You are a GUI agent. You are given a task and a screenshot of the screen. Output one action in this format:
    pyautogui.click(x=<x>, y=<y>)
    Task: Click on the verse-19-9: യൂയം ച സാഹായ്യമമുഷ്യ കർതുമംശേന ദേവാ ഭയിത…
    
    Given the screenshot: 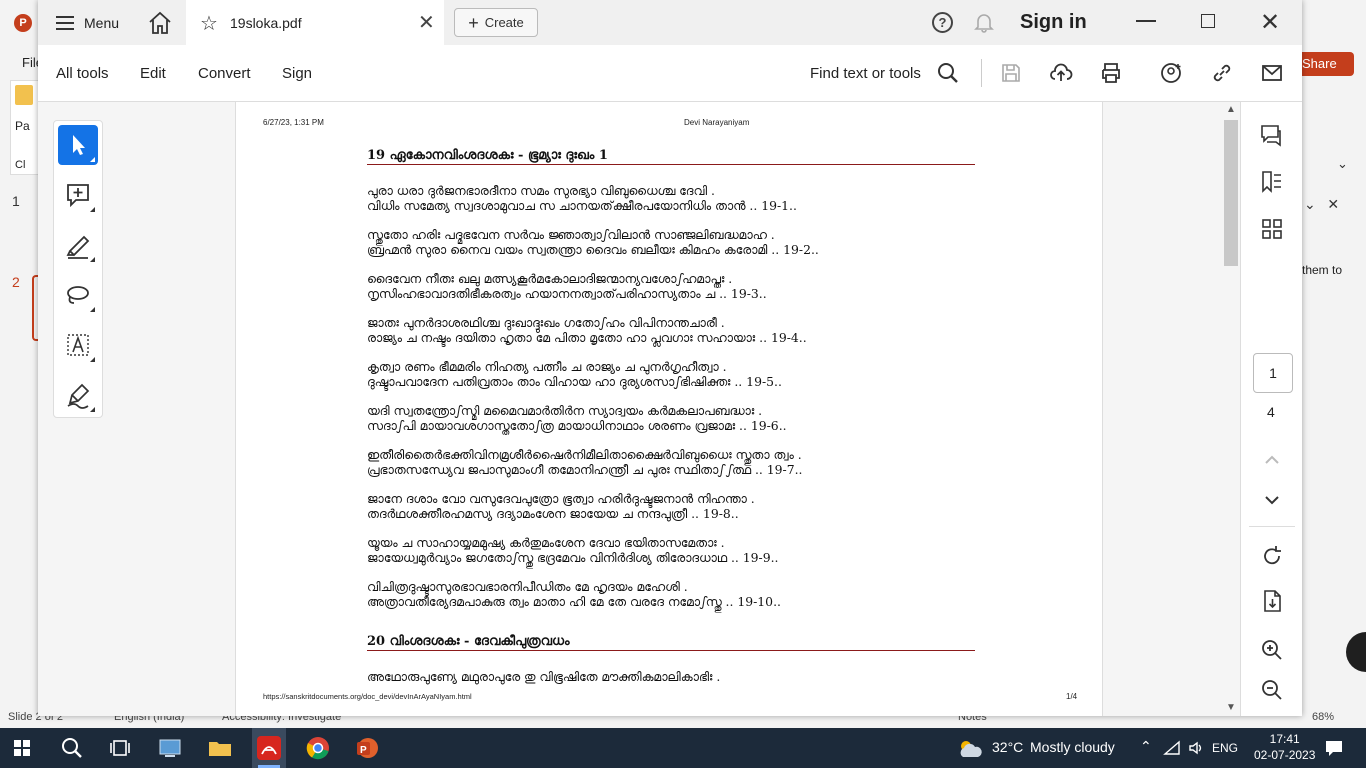 What is the action you would take?
    pyautogui.click(x=572, y=550)
    